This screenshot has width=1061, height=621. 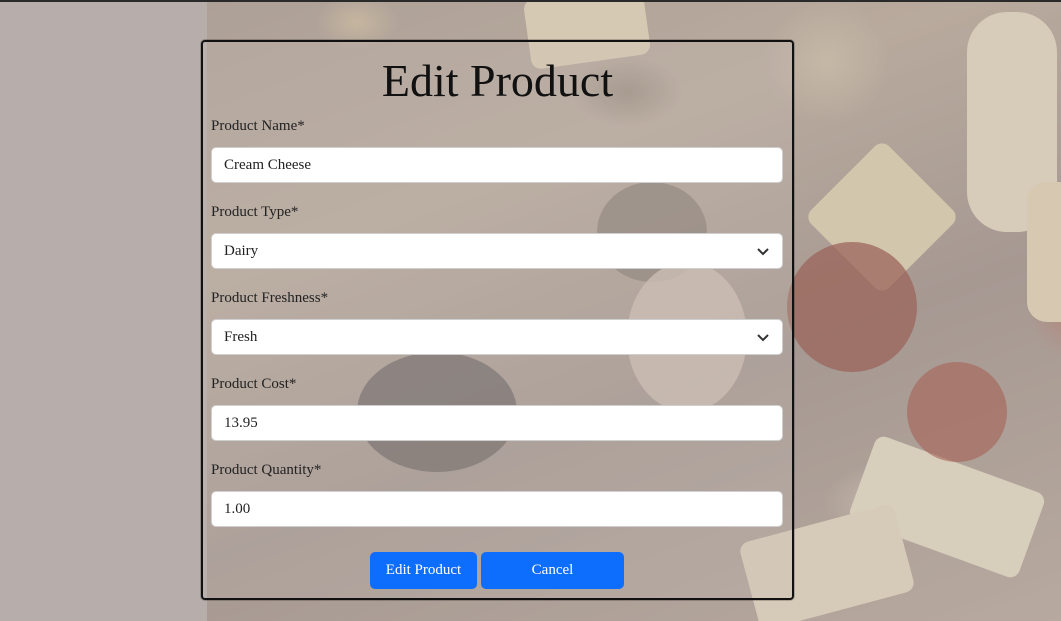 What do you see at coordinates (255, 212) in the screenshot?
I see `product-type-label: Product Type*` at bounding box center [255, 212].